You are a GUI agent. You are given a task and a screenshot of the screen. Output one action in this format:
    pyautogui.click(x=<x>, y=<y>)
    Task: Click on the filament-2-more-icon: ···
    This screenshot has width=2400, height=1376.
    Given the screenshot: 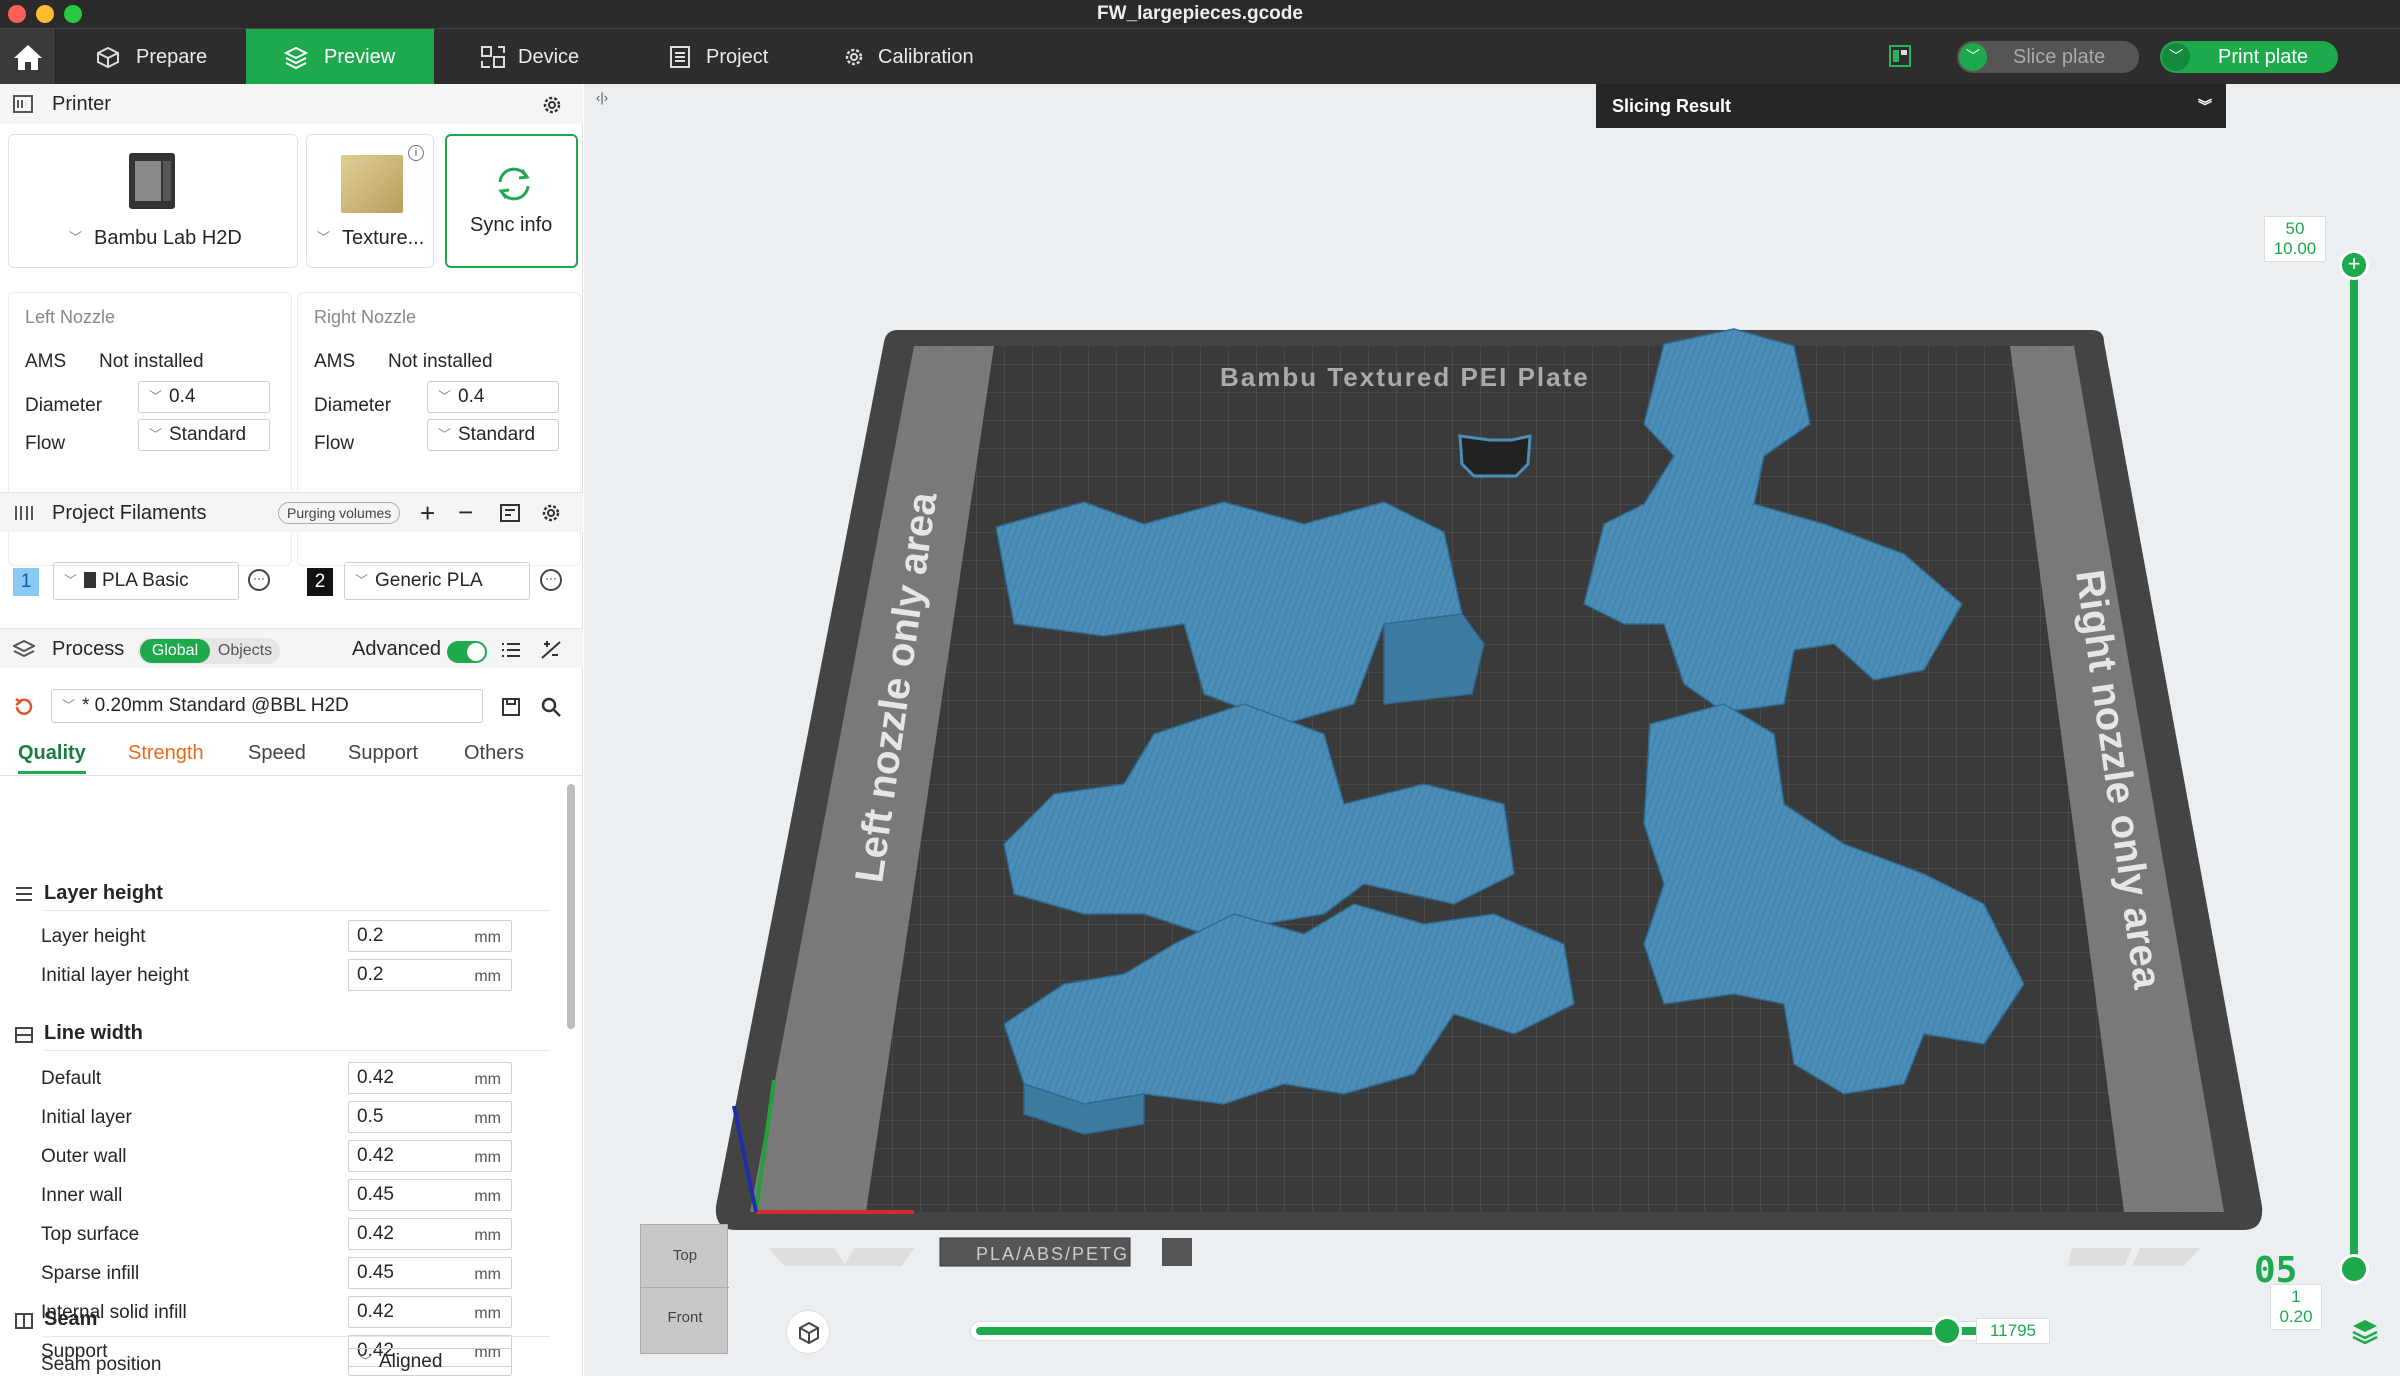 What is the action you would take?
    pyautogui.click(x=551, y=580)
    